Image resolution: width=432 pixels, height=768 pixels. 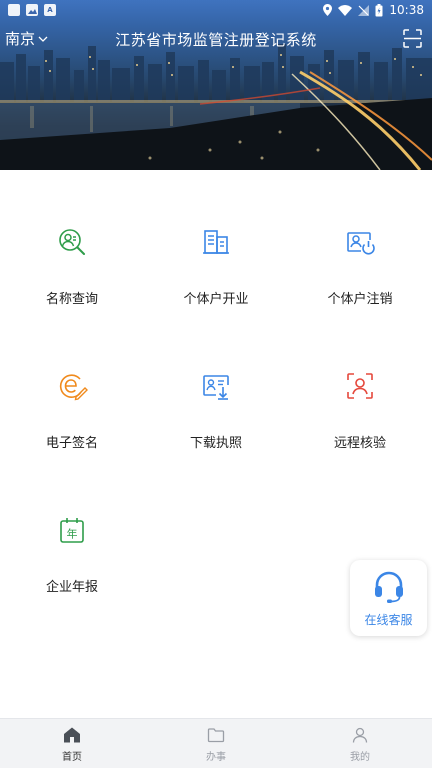 I want to click on service-label: 企业年报, so click(x=71, y=587).